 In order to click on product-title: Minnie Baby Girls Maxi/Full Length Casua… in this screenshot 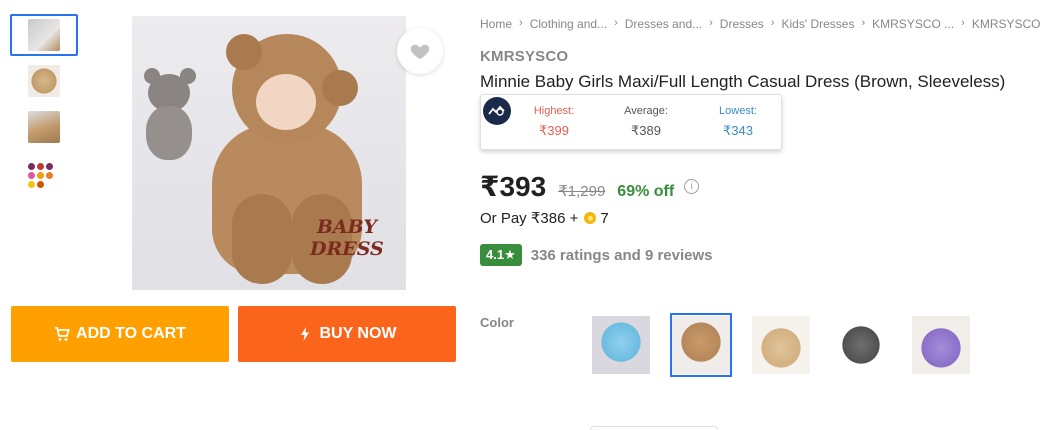, I will do `click(743, 81)`.